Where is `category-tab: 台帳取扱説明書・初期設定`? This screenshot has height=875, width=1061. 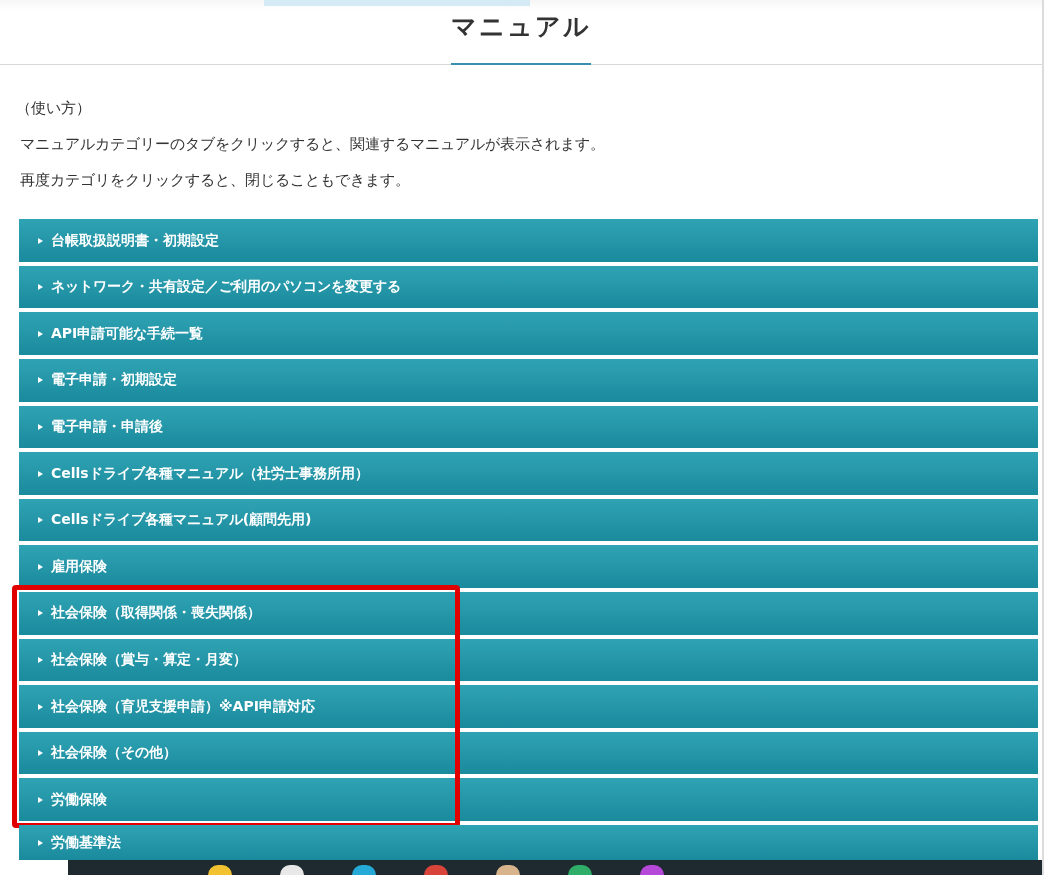
category-tab: 台帳取扱説明書・初期設定 is located at coordinates (528, 240).